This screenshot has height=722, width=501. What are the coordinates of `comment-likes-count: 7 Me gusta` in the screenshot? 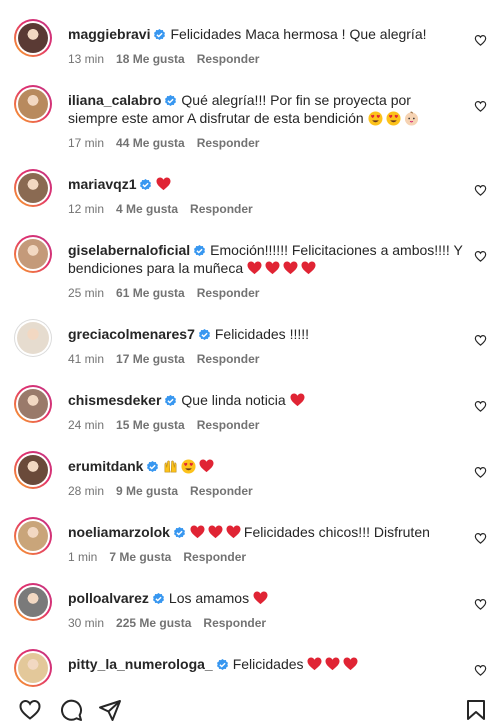 It's located at (140, 557).